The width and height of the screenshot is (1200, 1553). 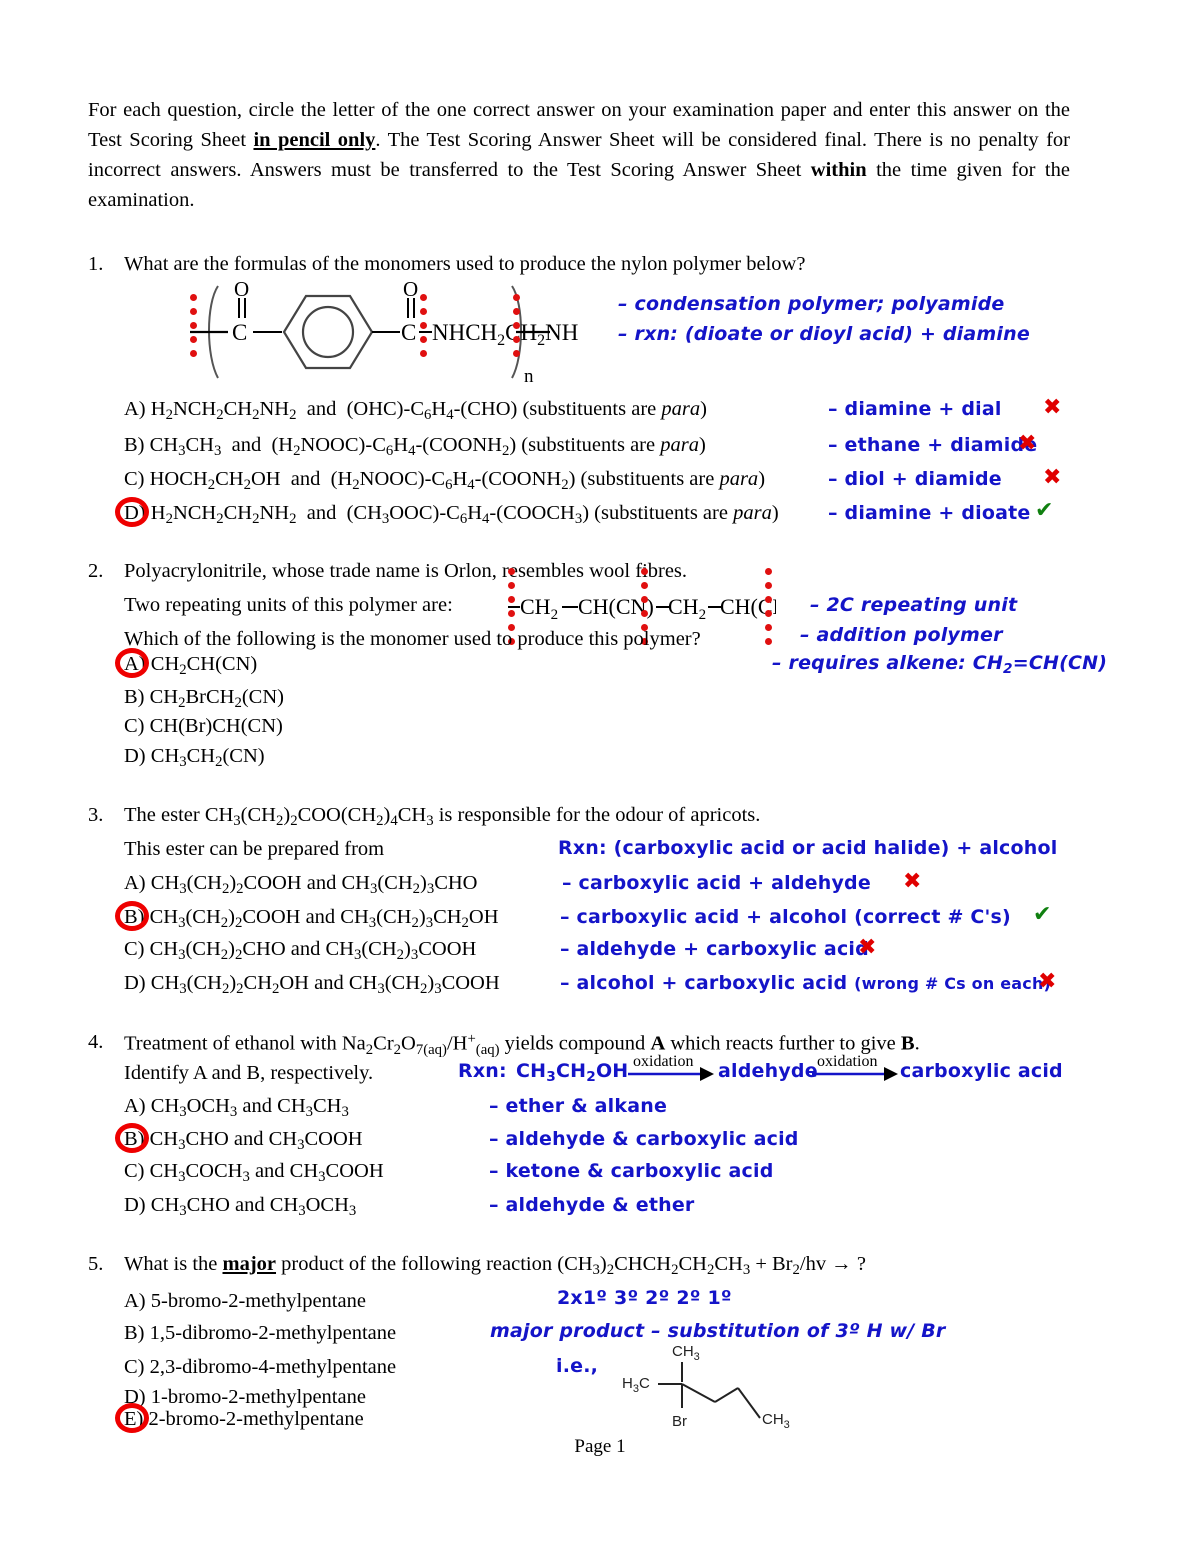 I want to click on q1-mark-b-wrong-icon: ✖, so click(x=1027, y=443).